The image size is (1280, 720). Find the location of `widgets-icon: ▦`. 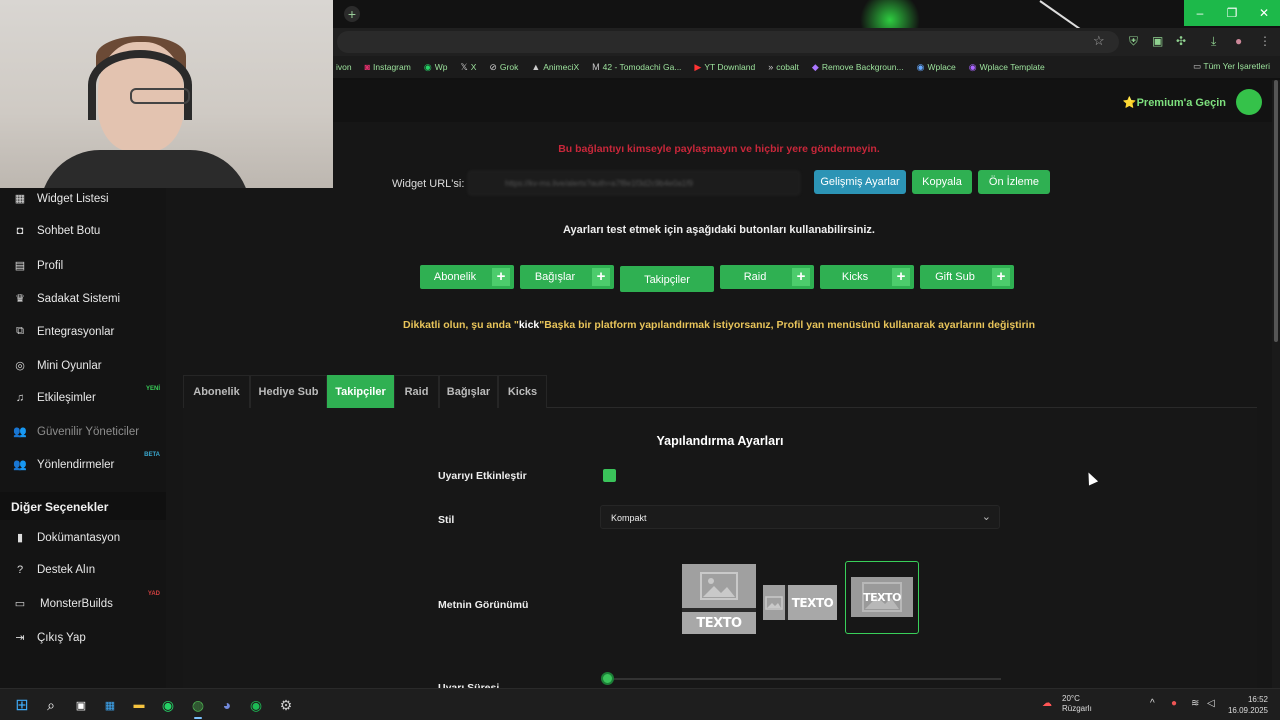

widgets-icon: ▦ is located at coordinates (110, 705).